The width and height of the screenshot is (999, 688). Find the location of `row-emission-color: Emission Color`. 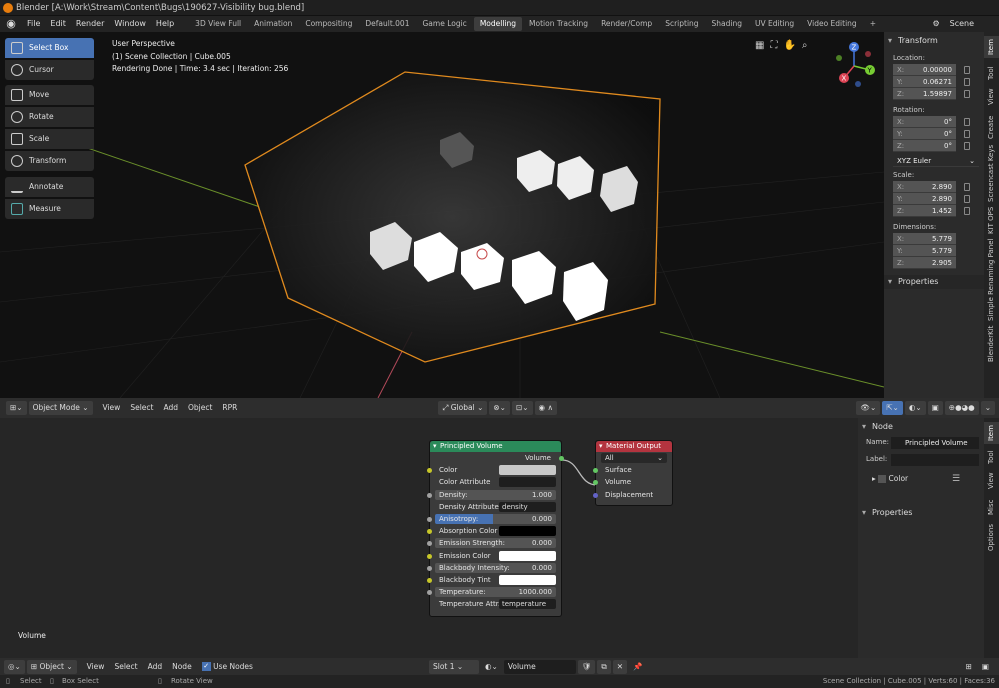

row-emission-color: Emission Color is located at coordinates (494, 556).